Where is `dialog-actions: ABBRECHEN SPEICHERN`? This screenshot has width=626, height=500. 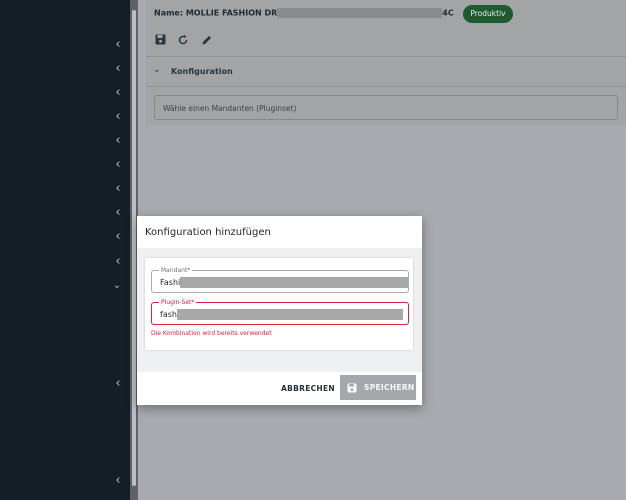
dialog-actions: ABBRECHEN SPEICHERN is located at coordinates (279, 388).